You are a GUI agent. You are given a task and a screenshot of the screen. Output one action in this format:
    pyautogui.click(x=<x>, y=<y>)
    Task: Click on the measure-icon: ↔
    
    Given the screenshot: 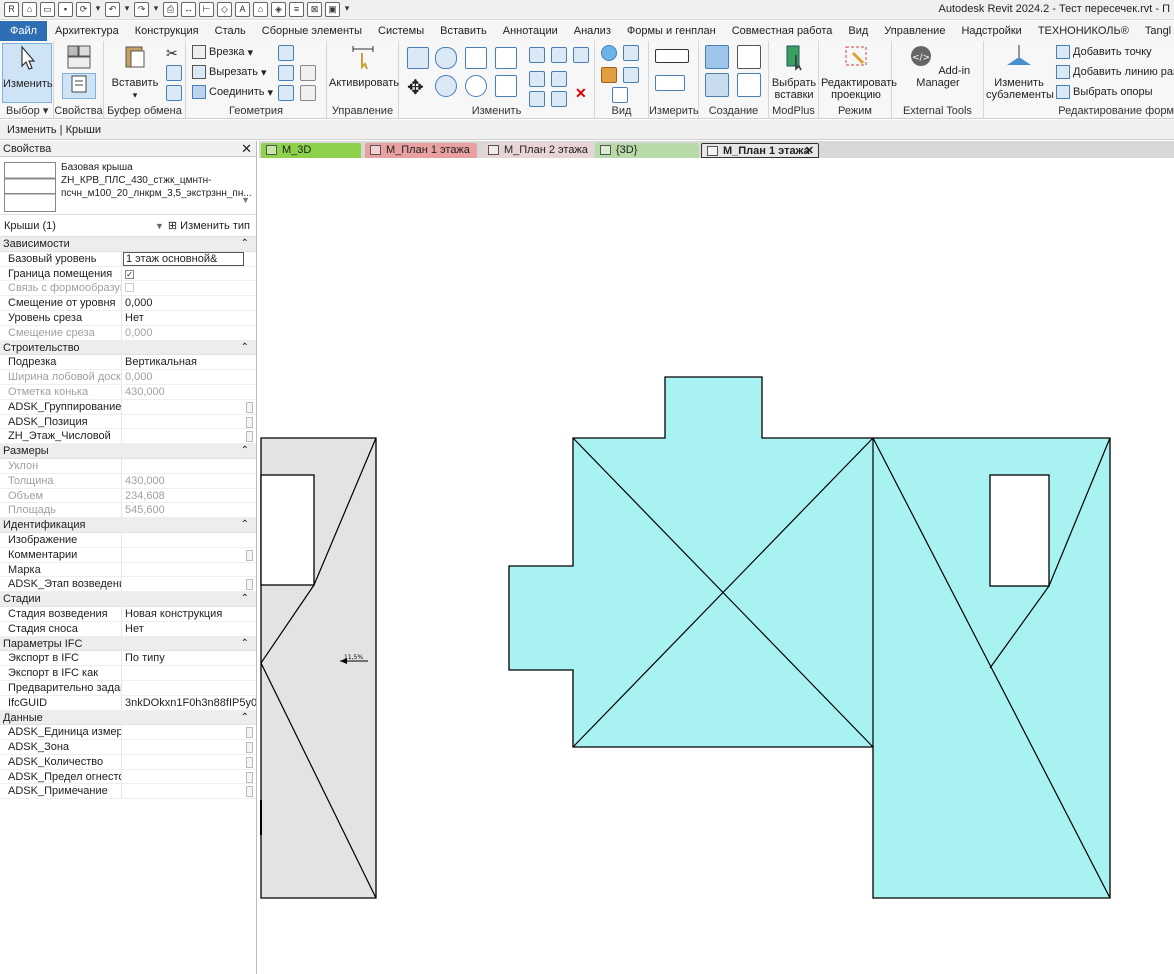 What is the action you would take?
    pyautogui.click(x=188, y=9)
    